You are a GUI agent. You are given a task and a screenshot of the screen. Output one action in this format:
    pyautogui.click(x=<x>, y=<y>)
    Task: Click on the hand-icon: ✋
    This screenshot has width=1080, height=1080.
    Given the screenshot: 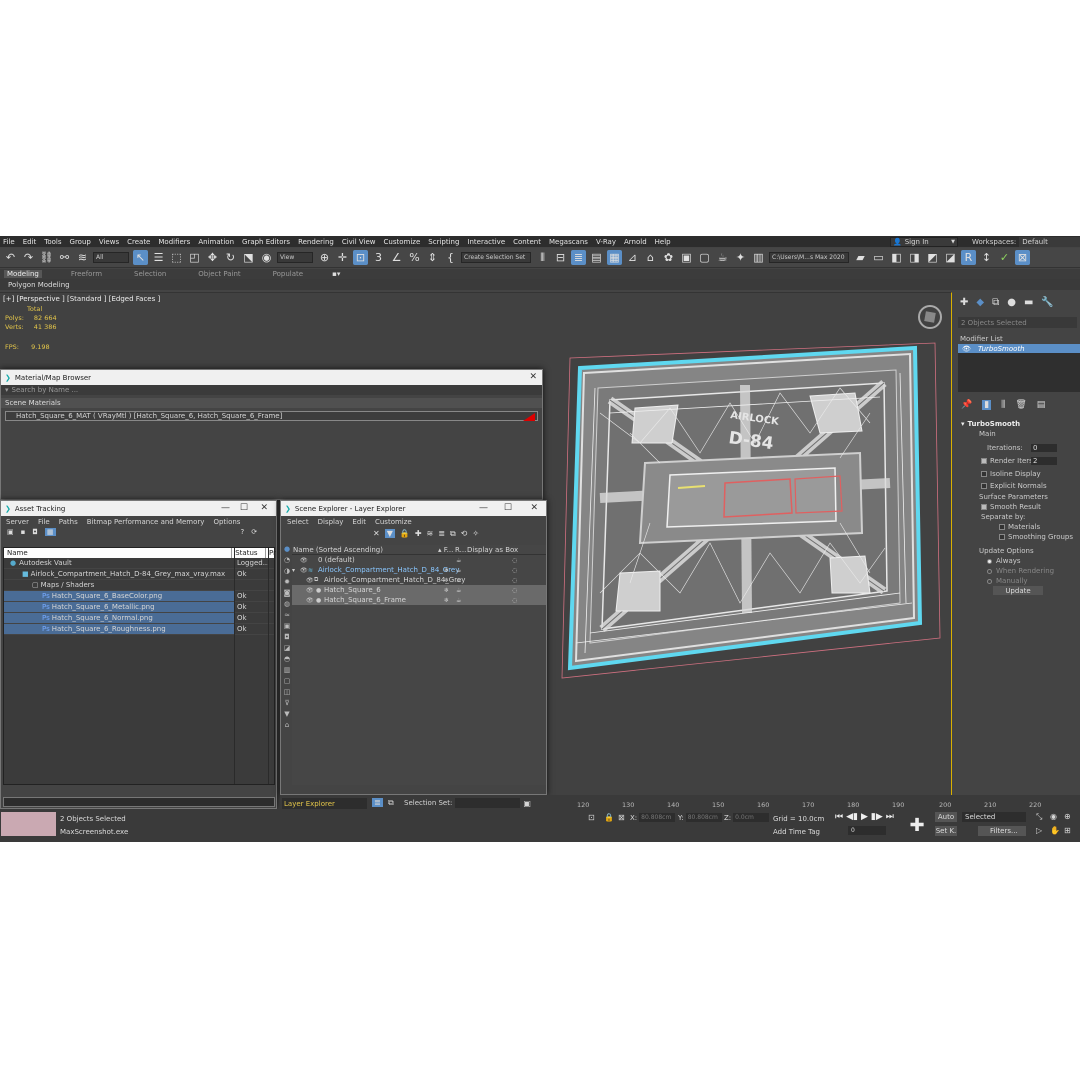 What is the action you would take?
    pyautogui.click(x=1055, y=830)
    